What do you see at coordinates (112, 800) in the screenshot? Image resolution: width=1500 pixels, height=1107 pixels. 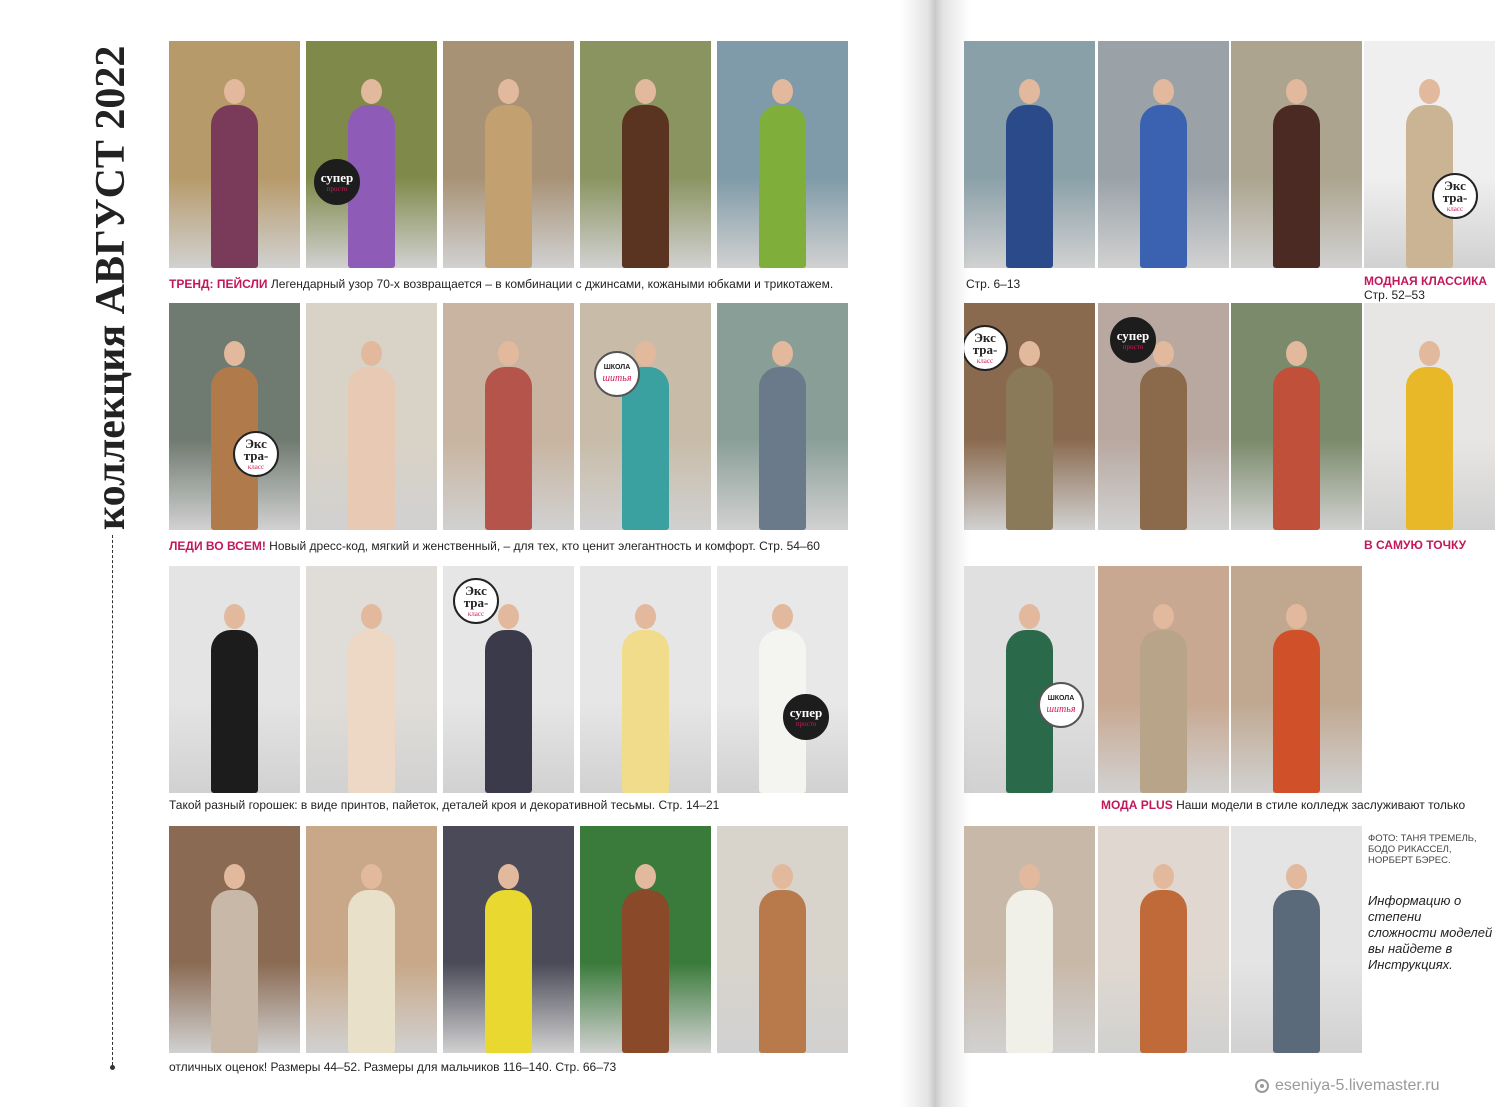 I see `spine-dashed-line` at bounding box center [112, 800].